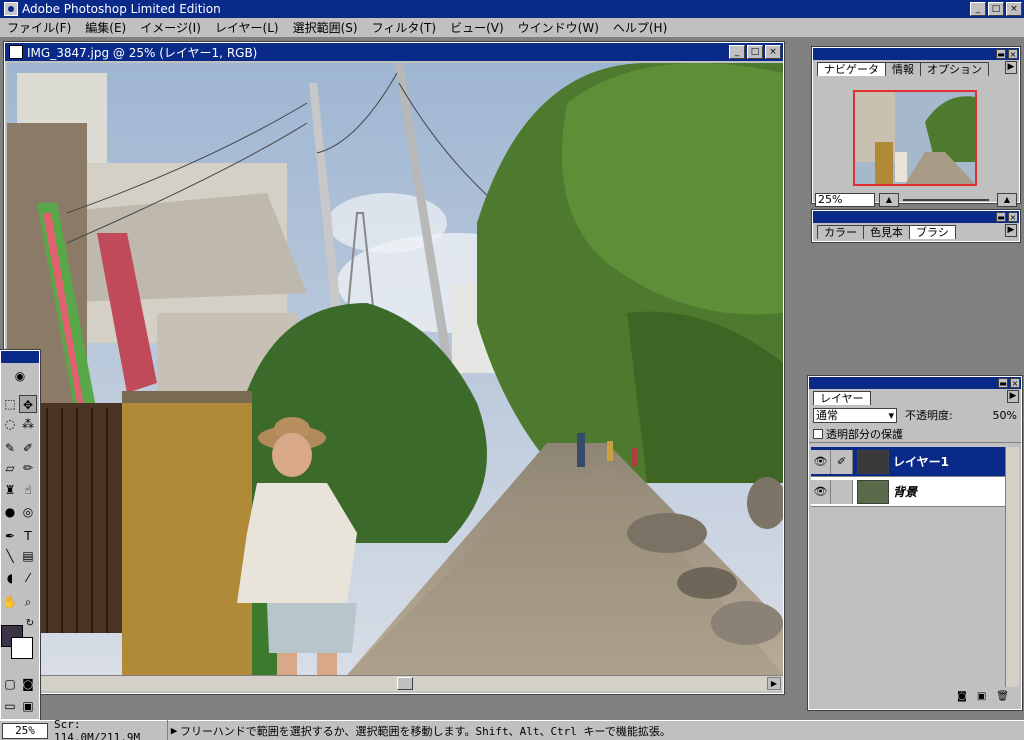 The width and height of the screenshot is (1024, 740). I want to click on marquee-tool-icon: ⬚, so click(10, 404).